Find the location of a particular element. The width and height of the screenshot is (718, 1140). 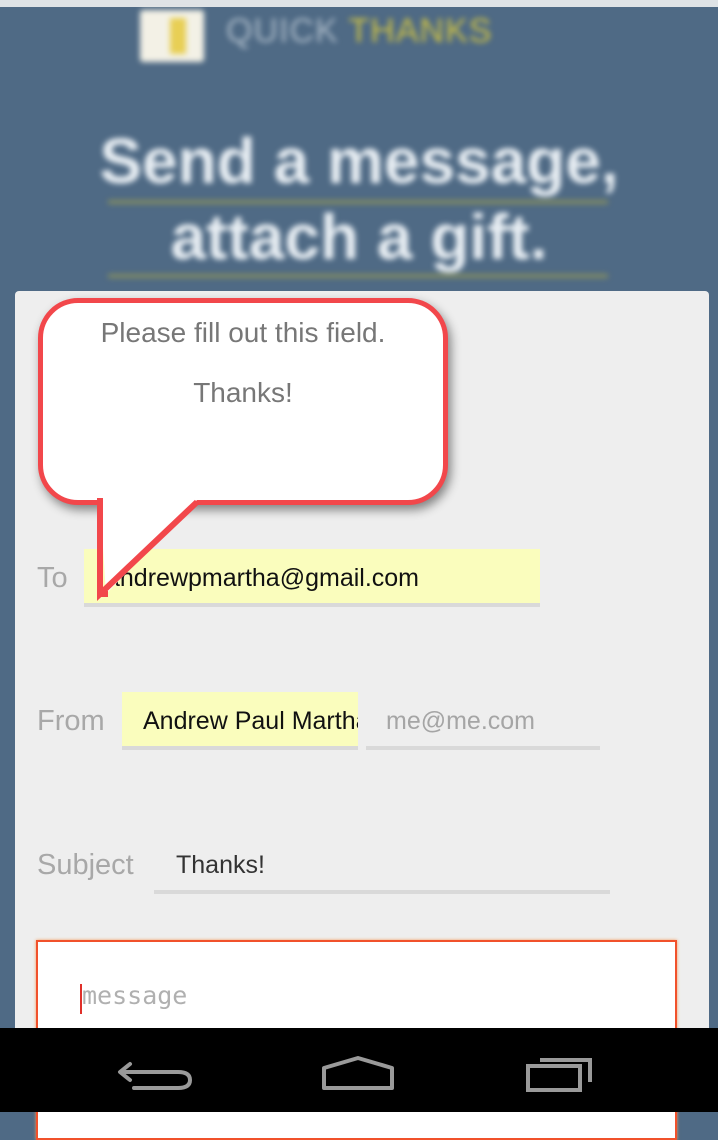

back-icon is located at coordinates (155, 1076).